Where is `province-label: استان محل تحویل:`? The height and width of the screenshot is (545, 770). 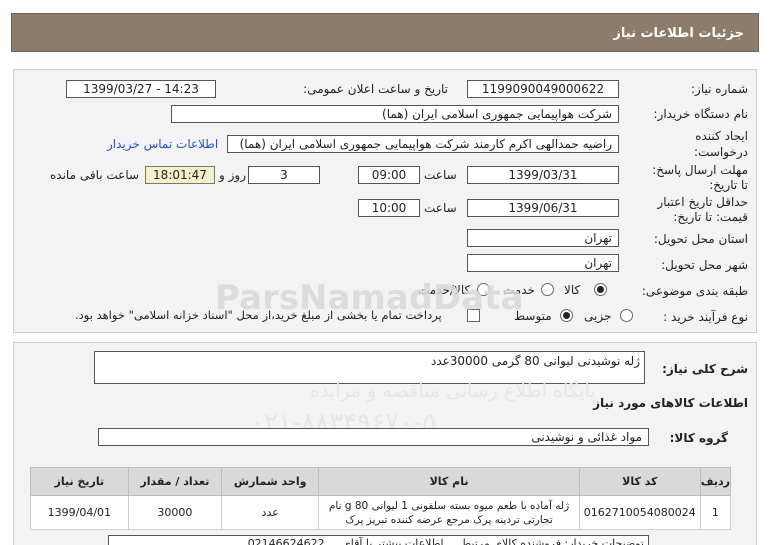 province-label: استان محل تحویل: is located at coordinates (700, 239).